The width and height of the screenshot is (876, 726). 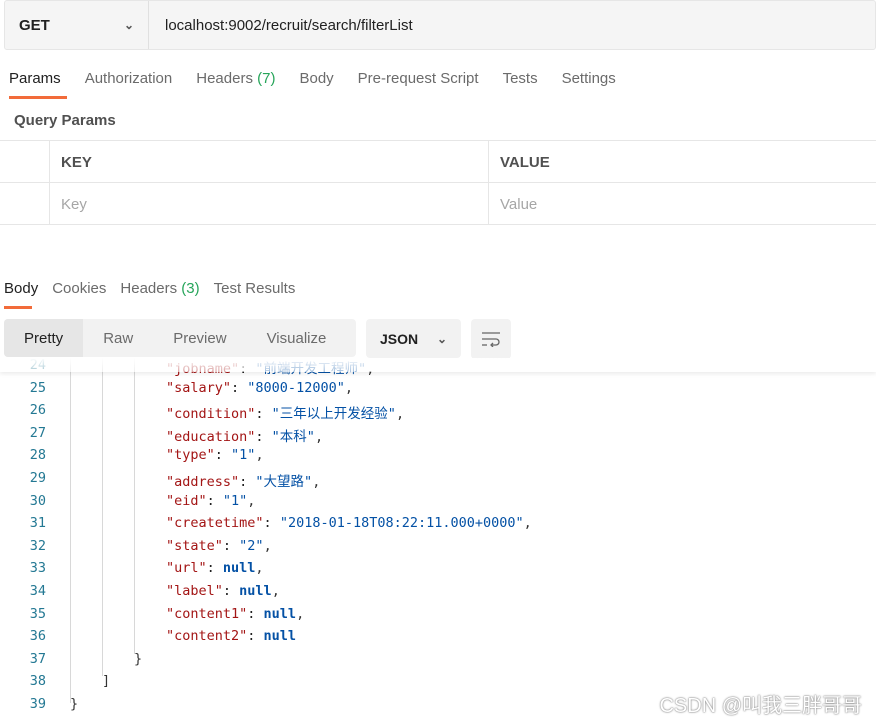 What do you see at coordinates (592, 81) in the screenshot?
I see `tab-settings: Settings` at bounding box center [592, 81].